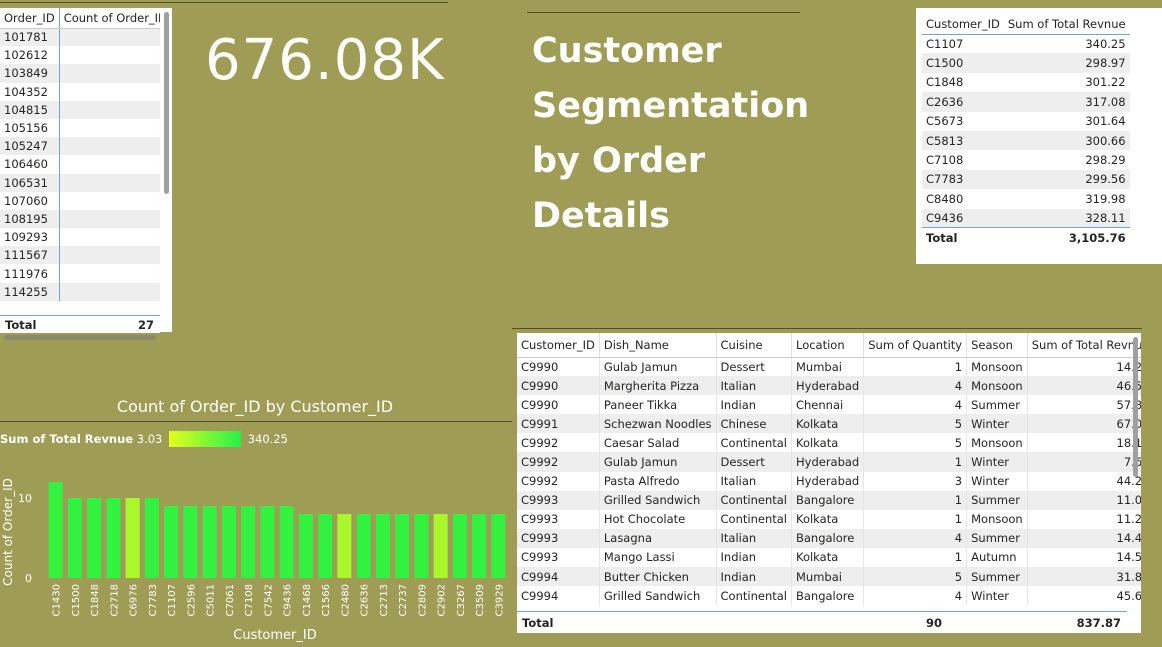  What do you see at coordinates (80, 146) in the screenshot?
I see `table-row: 1052471` at bounding box center [80, 146].